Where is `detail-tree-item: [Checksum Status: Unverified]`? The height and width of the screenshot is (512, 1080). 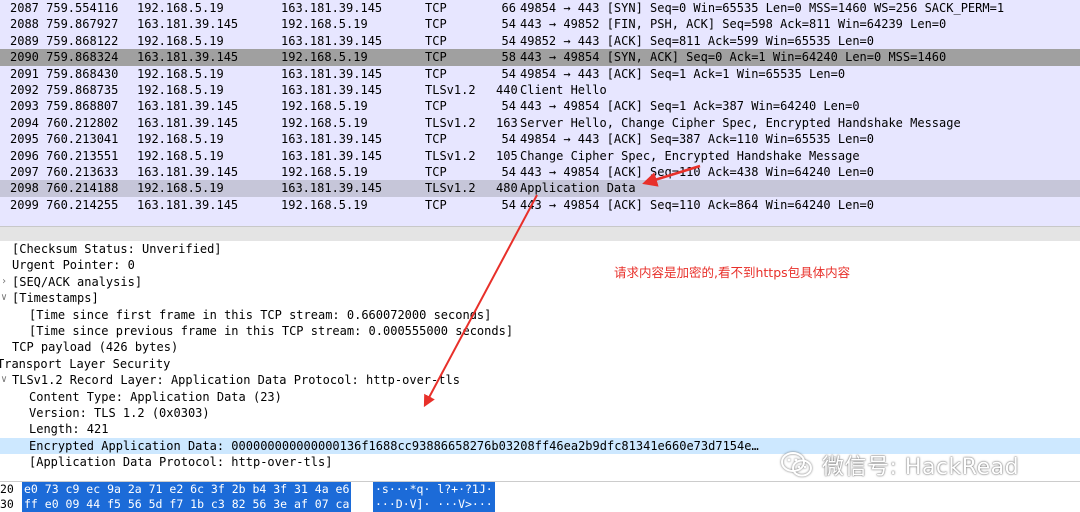
detail-tree-item: [Checksum Status: Unverified] is located at coordinates (540, 249).